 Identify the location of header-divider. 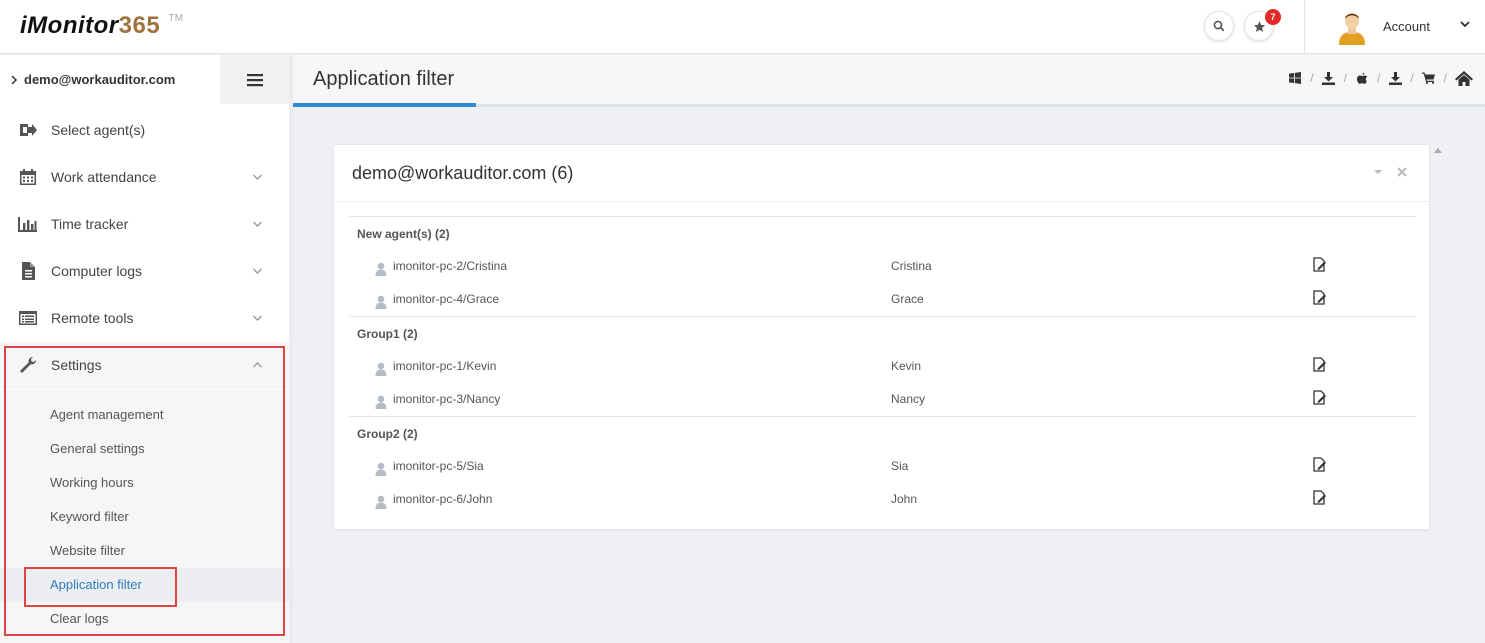
(1304, 27).